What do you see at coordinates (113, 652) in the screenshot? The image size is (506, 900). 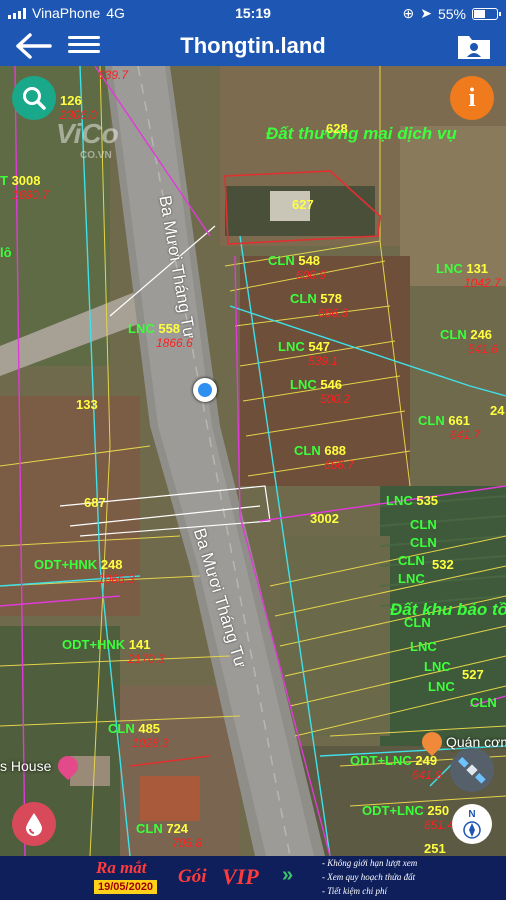 I see `parcel-label: ODT+HNK 141 2170.3` at bounding box center [113, 652].